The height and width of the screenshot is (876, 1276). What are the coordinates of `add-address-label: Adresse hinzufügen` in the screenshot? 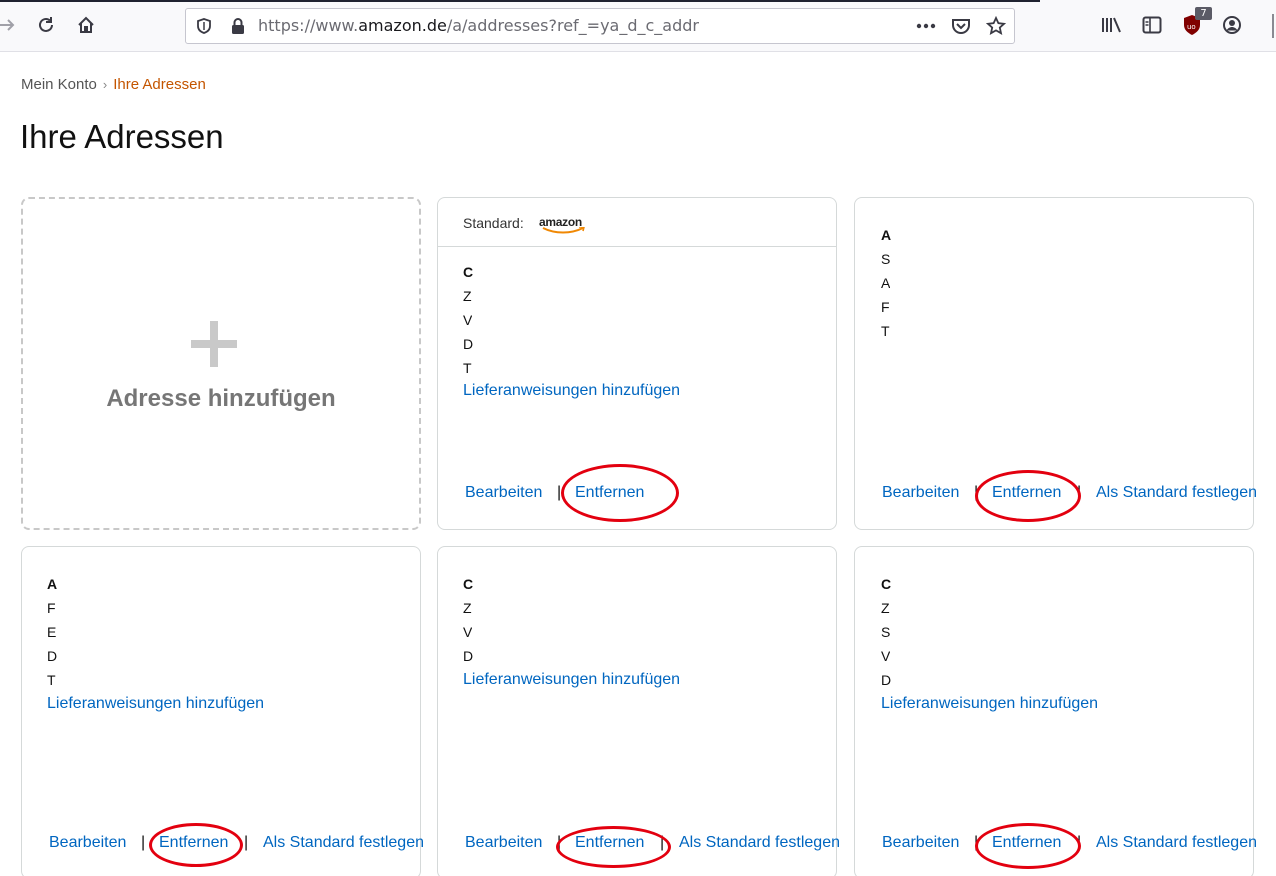 It's located at (221, 398).